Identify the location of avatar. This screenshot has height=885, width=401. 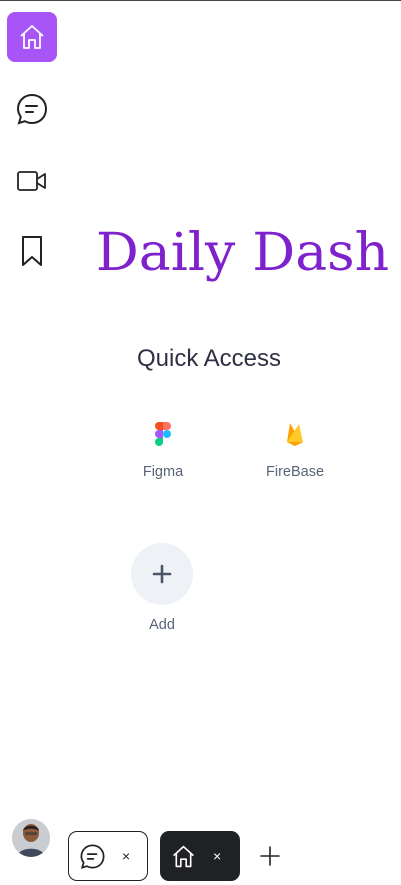
(31, 838).